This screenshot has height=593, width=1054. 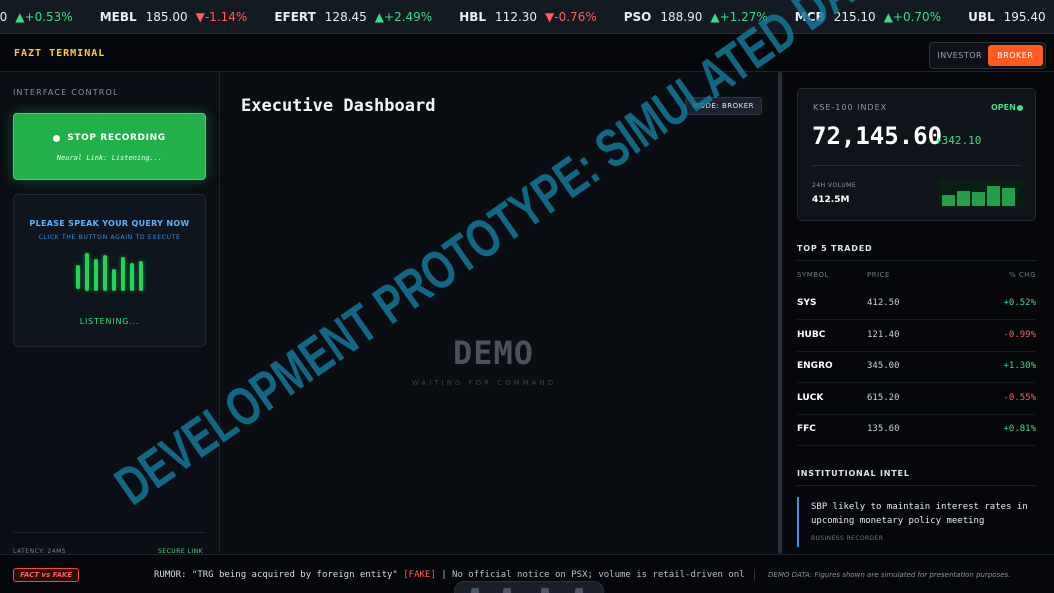 What do you see at coordinates (112, 274) in the screenshot?
I see `waveform-icon` at bounding box center [112, 274].